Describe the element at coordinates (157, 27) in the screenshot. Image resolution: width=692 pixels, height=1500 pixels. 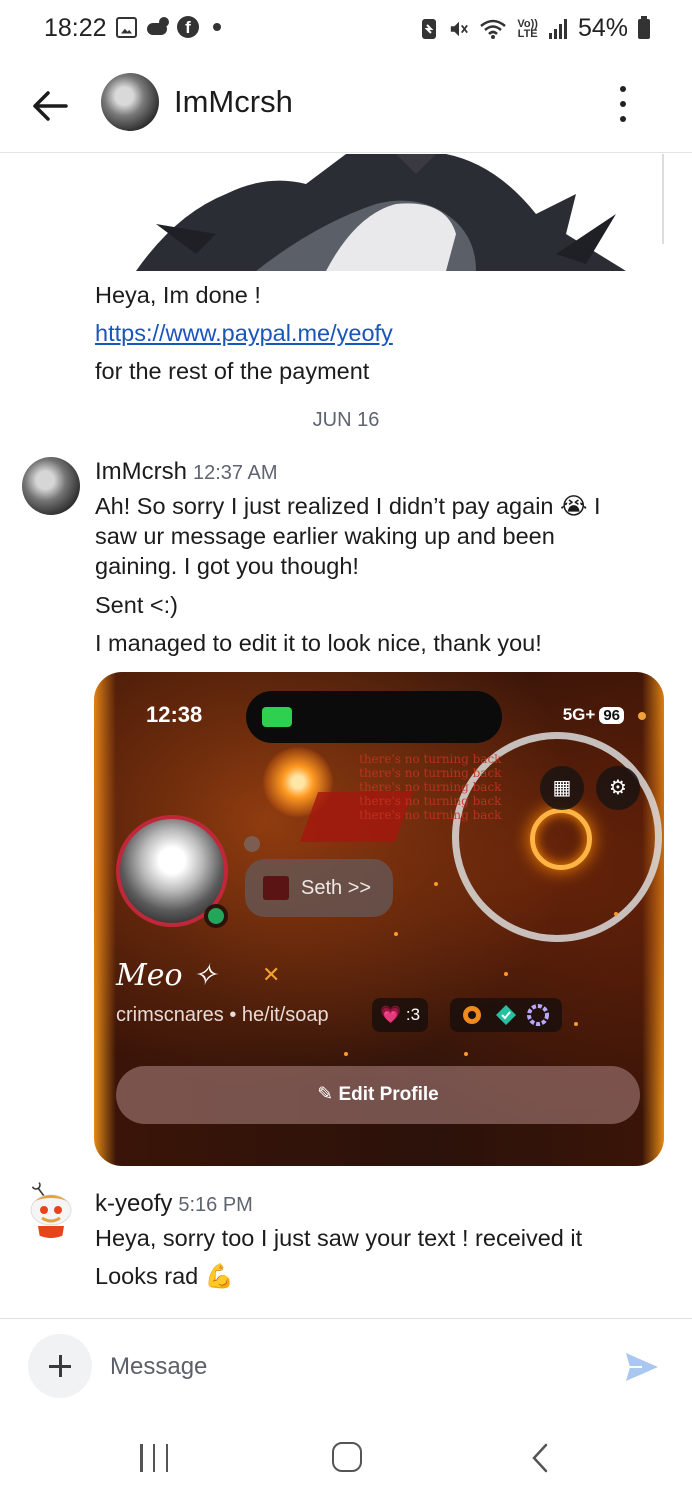
I see `weather-icon` at that location.